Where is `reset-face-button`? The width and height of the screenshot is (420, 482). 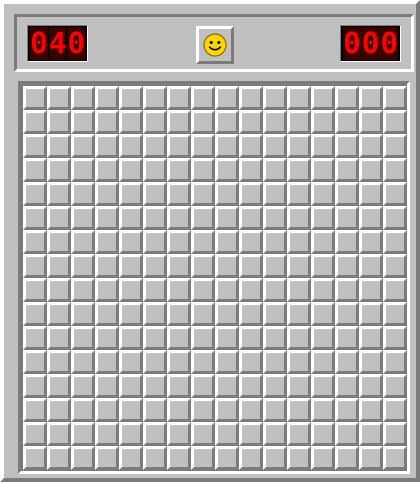 reset-face-button is located at coordinates (215, 45).